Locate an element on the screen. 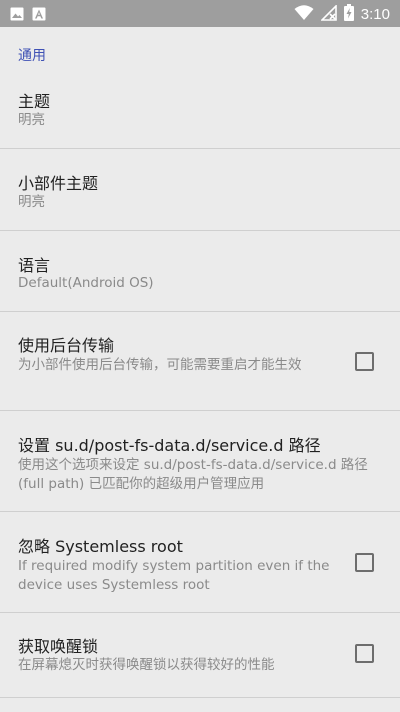  pref-background-transfer-title: 使用后台传输 is located at coordinates (66, 345).